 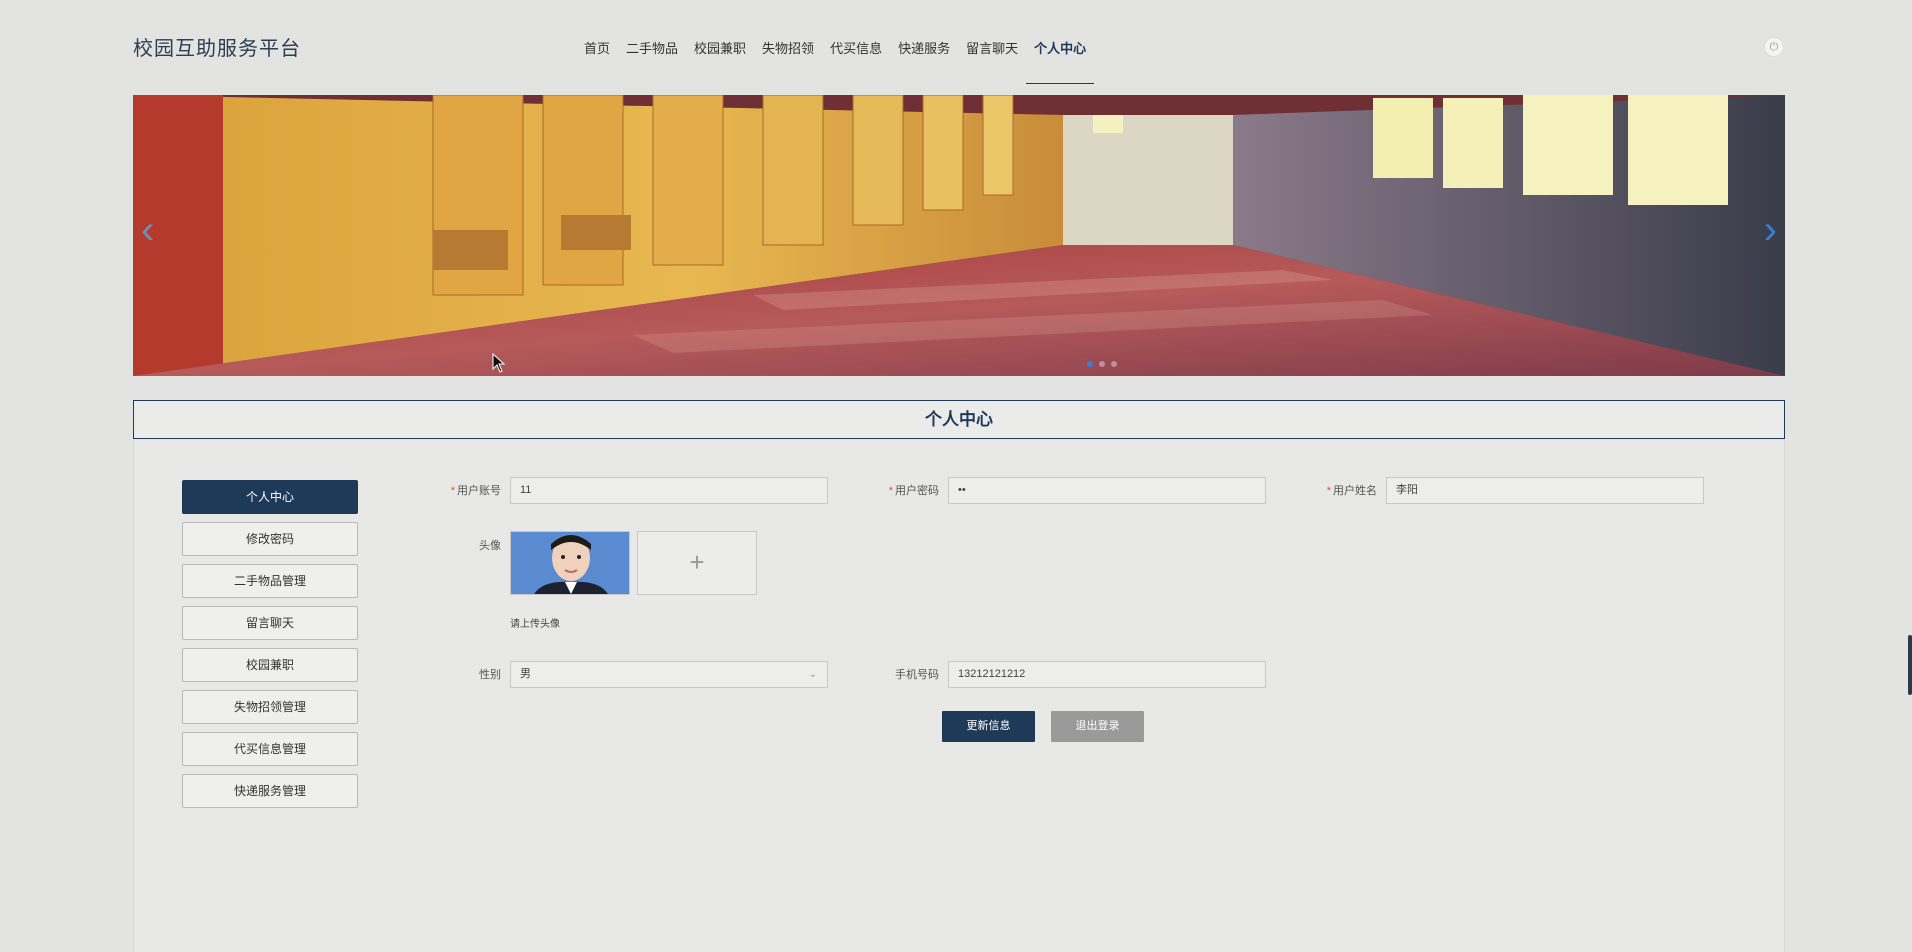 What do you see at coordinates (1770, 230) in the screenshot?
I see `banner-next-arrow: ›` at bounding box center [1770, 230].